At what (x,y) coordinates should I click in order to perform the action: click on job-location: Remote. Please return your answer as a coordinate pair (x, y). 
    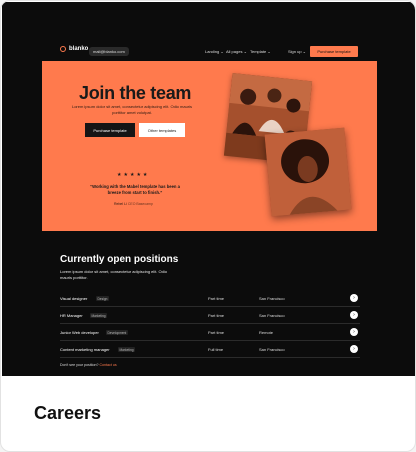
    Looking at the image, I should click on (266, 332).